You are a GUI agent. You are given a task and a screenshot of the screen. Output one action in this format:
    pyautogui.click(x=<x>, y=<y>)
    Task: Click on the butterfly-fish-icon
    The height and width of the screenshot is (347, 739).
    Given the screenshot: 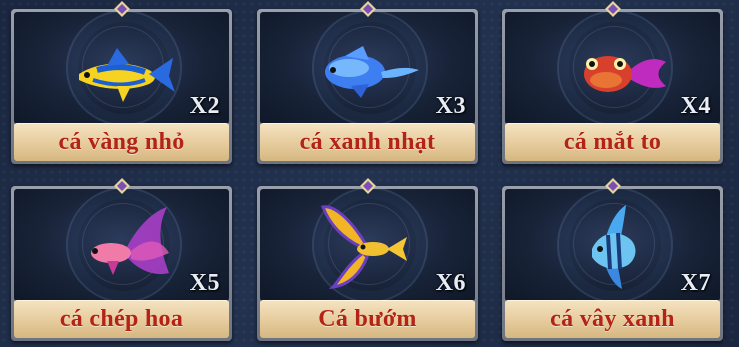 What is the action you would take?
    pyautogui.click(x=363, y=247)
    